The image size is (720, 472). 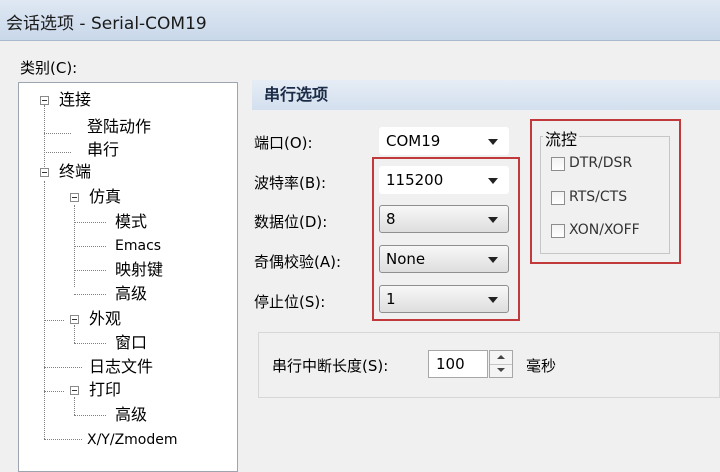 What do you see at coordinates (283, 143) in the screenshot?
I see `port-label: 端口(O):` at bounding box center [283, 143].